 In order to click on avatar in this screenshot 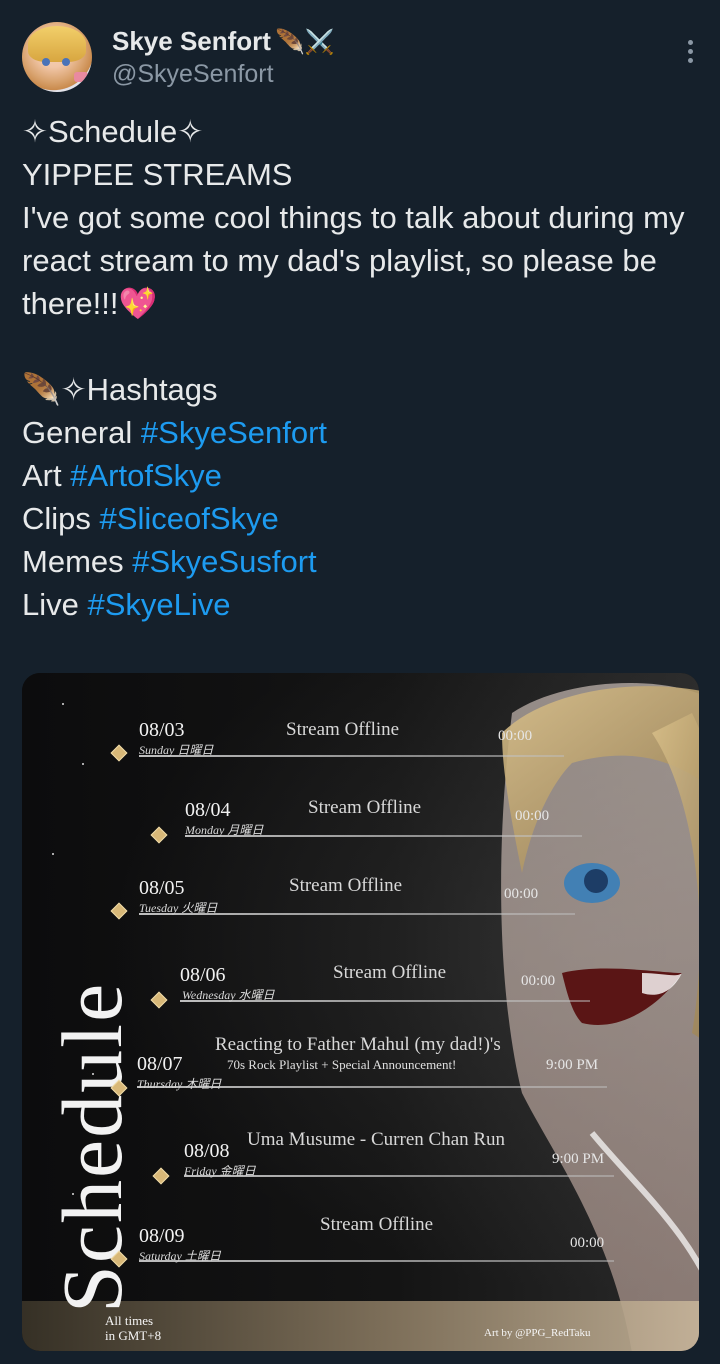, I will do `click(57, 57)`.